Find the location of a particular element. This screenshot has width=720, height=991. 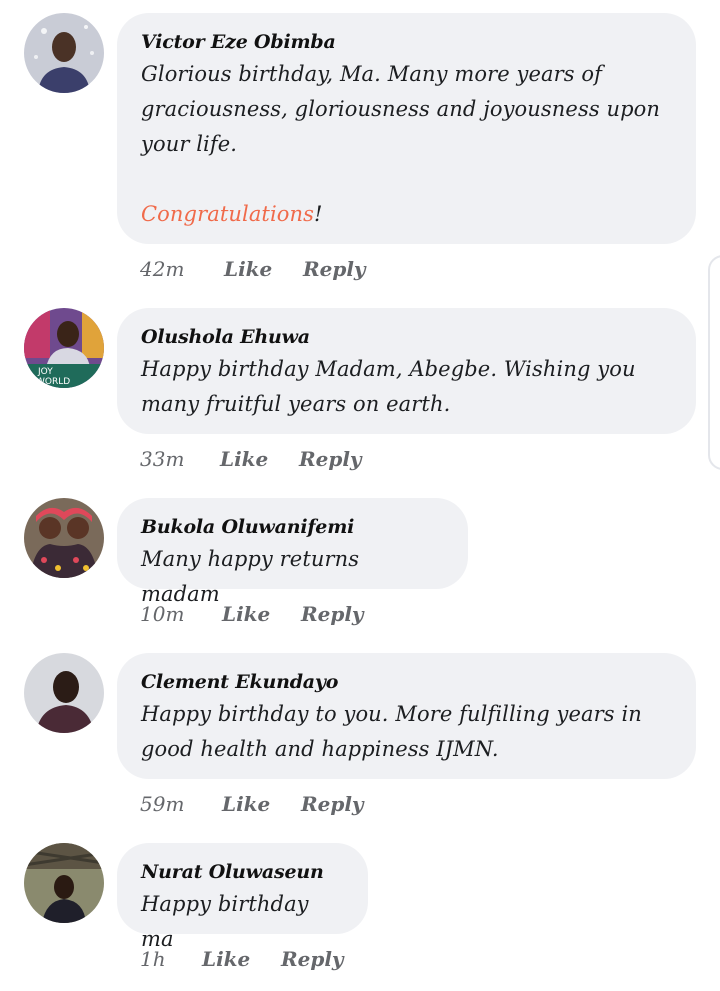

comment-time: 33m is located at coordinates (162, 459).